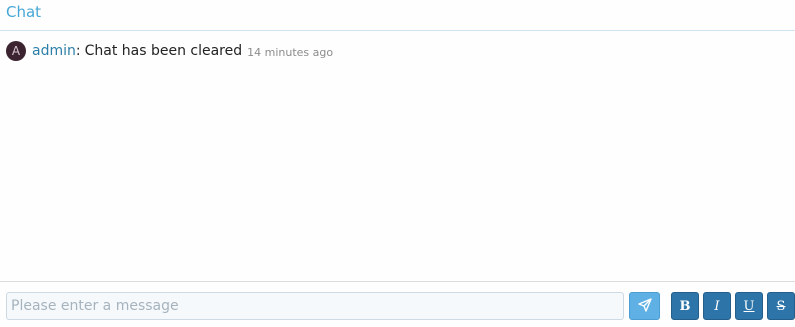 The image size is (795, 327). I want to click on underline-button: U, so click(749, 306).